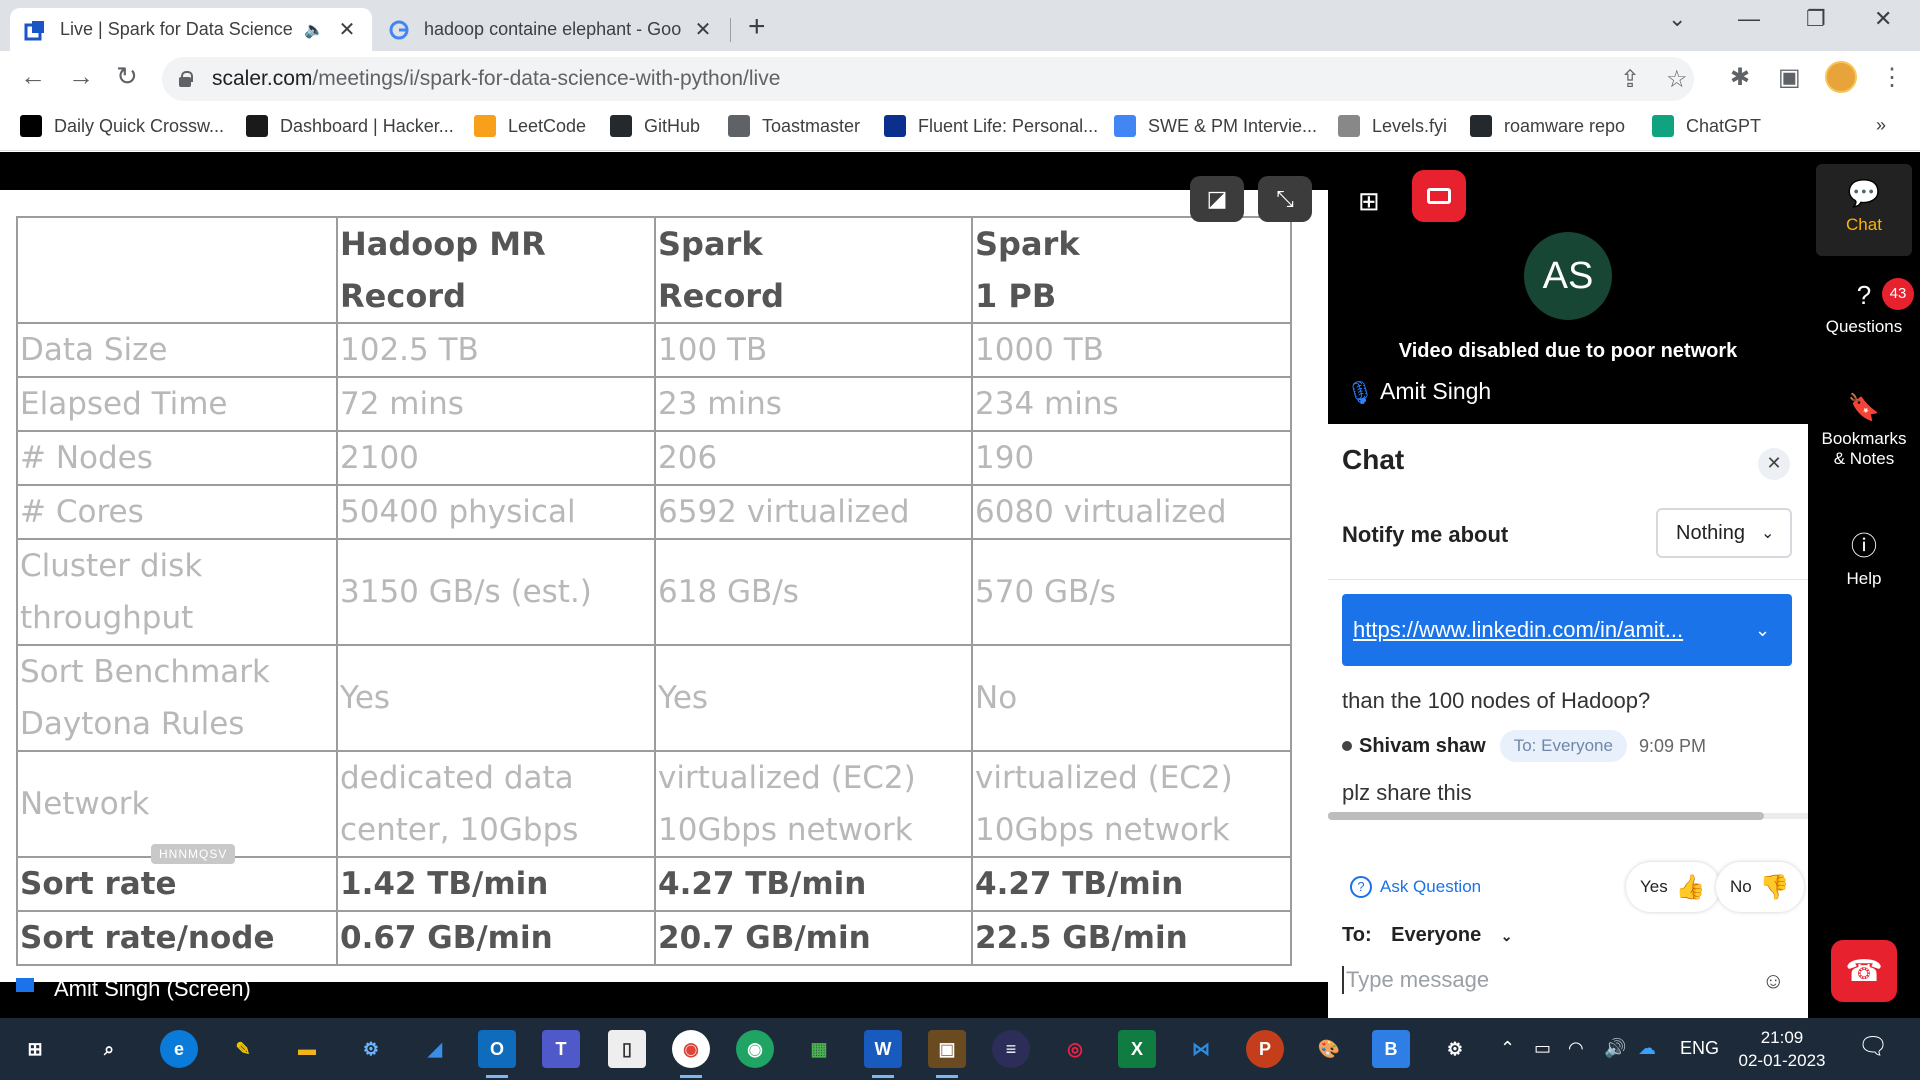 Image resolution: width=1920 pixels, height=1080 pixels. What do you see at coordinates (1615, 1048) in the screenshot?
I see `volume-icon: 🔊` at bounding box center [1615, 1048].